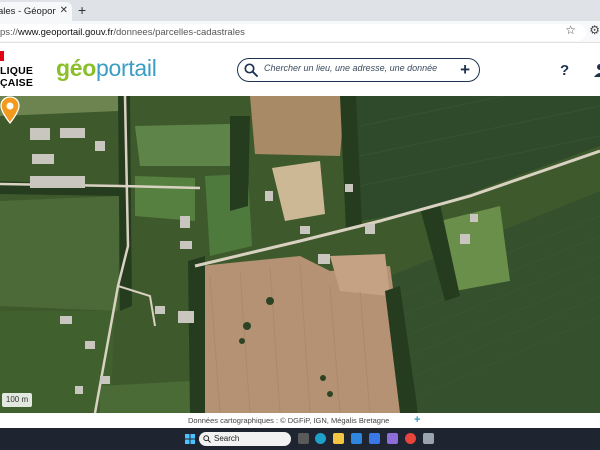  What do you see at coordinates (356, 438) in the screenshot?
I see `store-icon` at bounding box center [356, 438].